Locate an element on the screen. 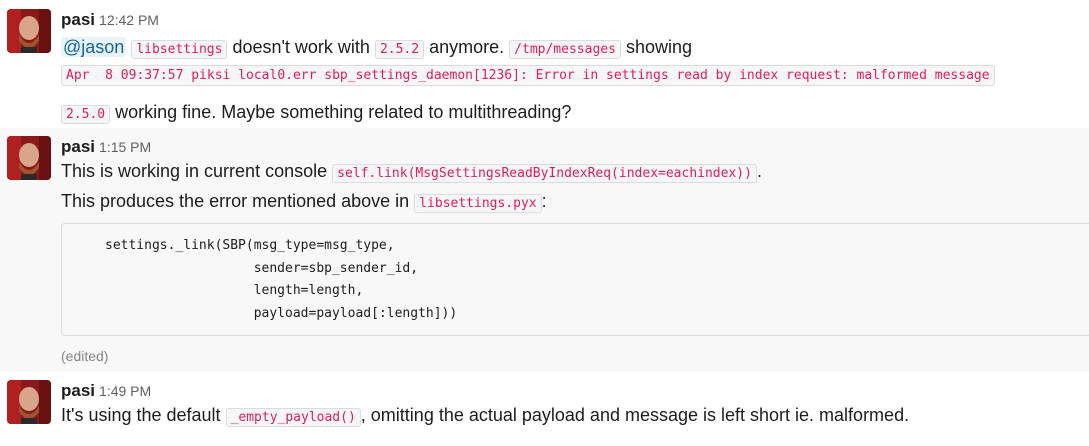 The width and height of the screenshot is (1089, 446). code-line: length=length, is located at coordinates (234, 290).